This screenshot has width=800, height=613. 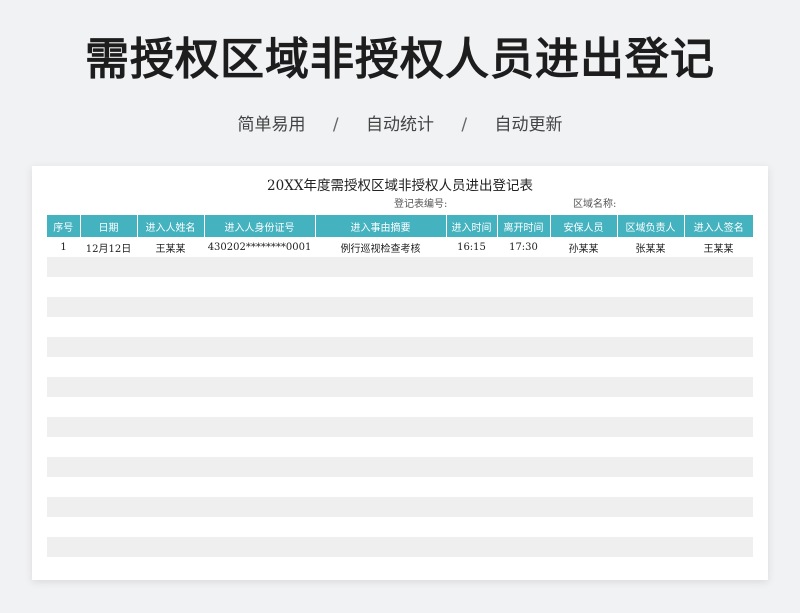 I want to click on table-cell: 王某某, so click(x=170, y=247).